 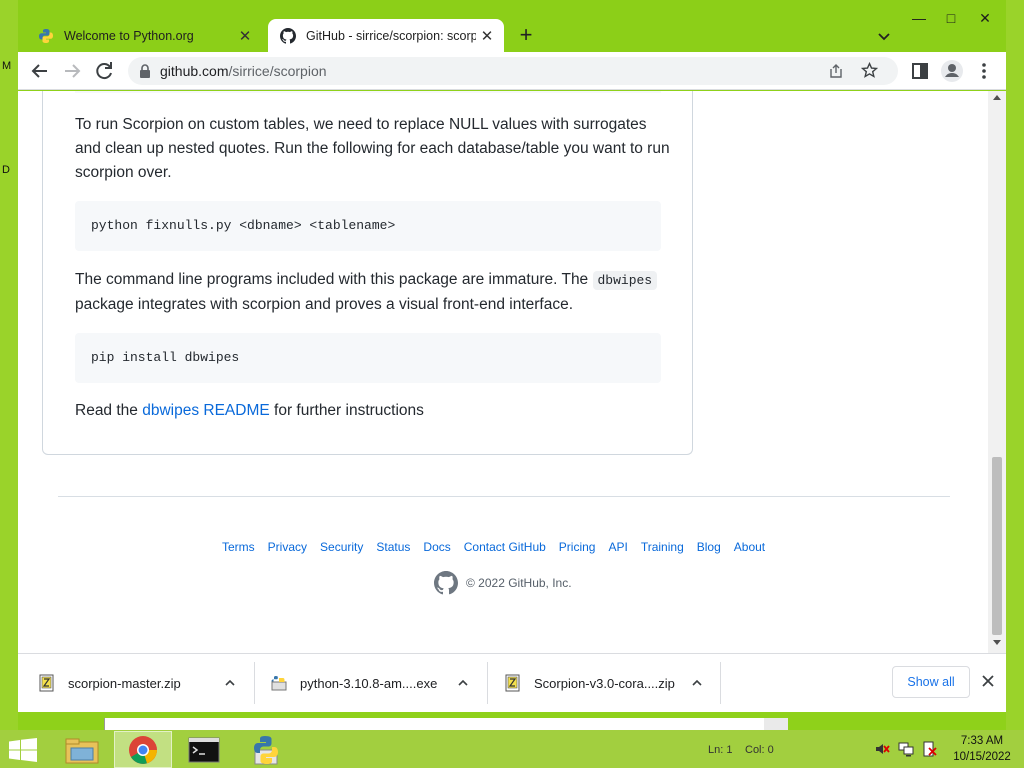 What do you see at coordinates (206, 410) in the screenshot?
I see `dbwipes-readme-link: dbwipes README` at bounding box center [206, 410].